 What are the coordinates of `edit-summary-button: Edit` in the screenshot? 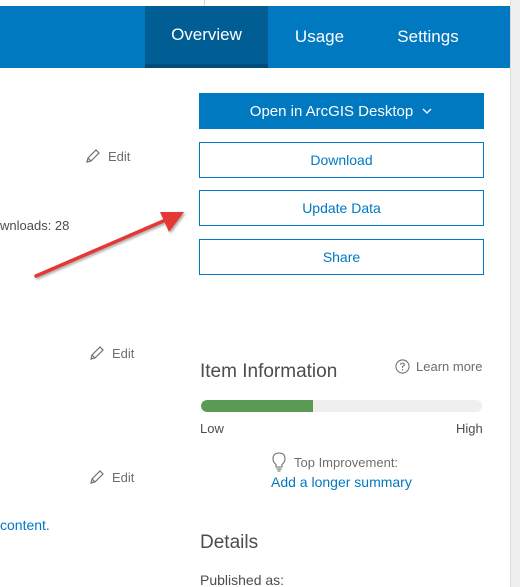 It's located at (107, 156).